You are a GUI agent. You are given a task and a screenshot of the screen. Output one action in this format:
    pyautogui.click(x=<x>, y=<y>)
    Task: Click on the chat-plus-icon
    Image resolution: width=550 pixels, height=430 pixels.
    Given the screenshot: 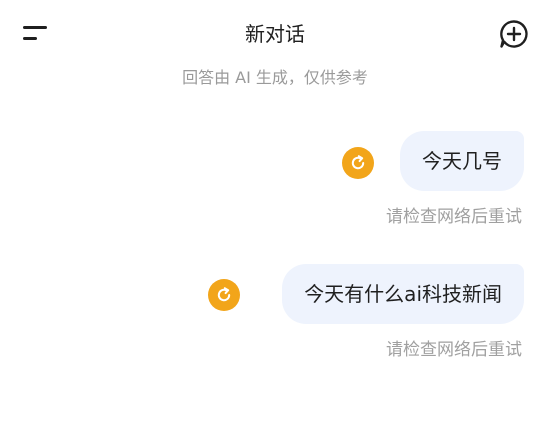 What is the action you would take?
    pyautogui.click(x=514, y=34)
    